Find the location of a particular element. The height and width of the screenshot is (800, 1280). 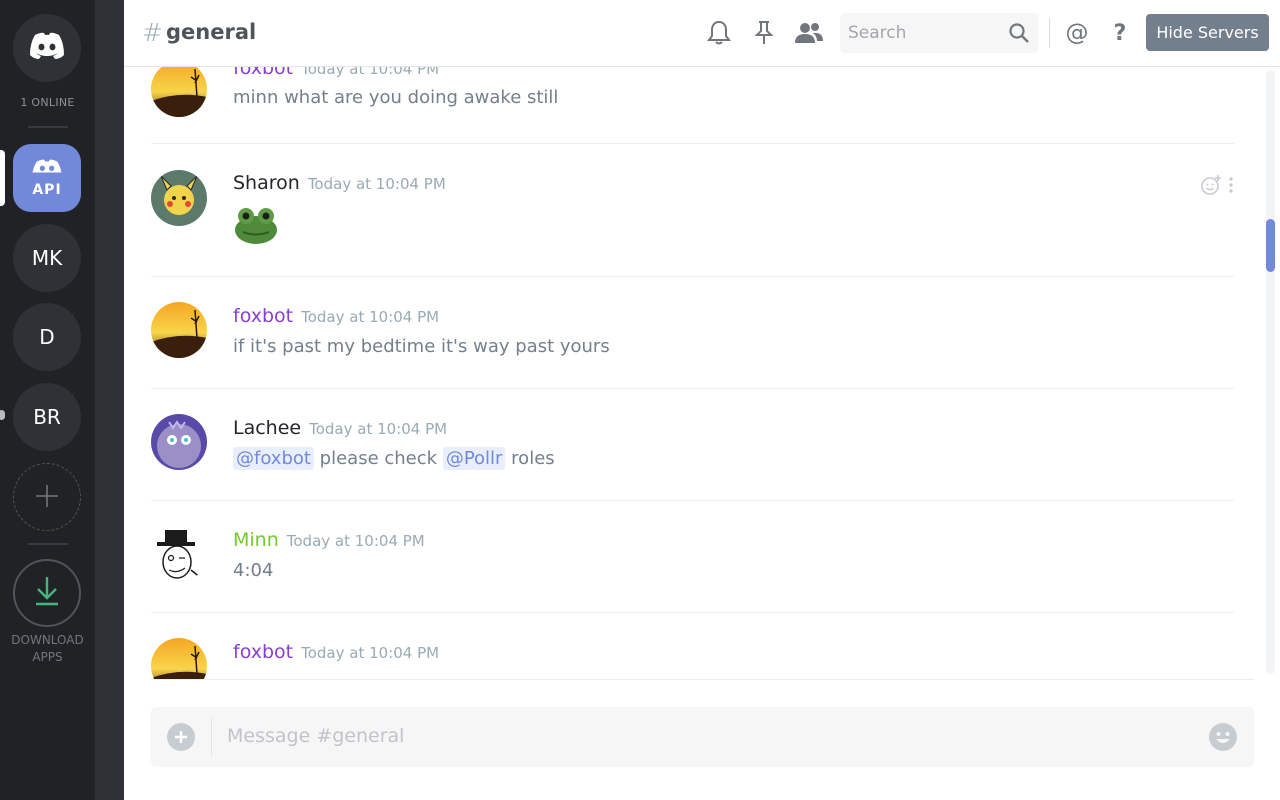

username: Lachee is located at coordinates (267, 428).